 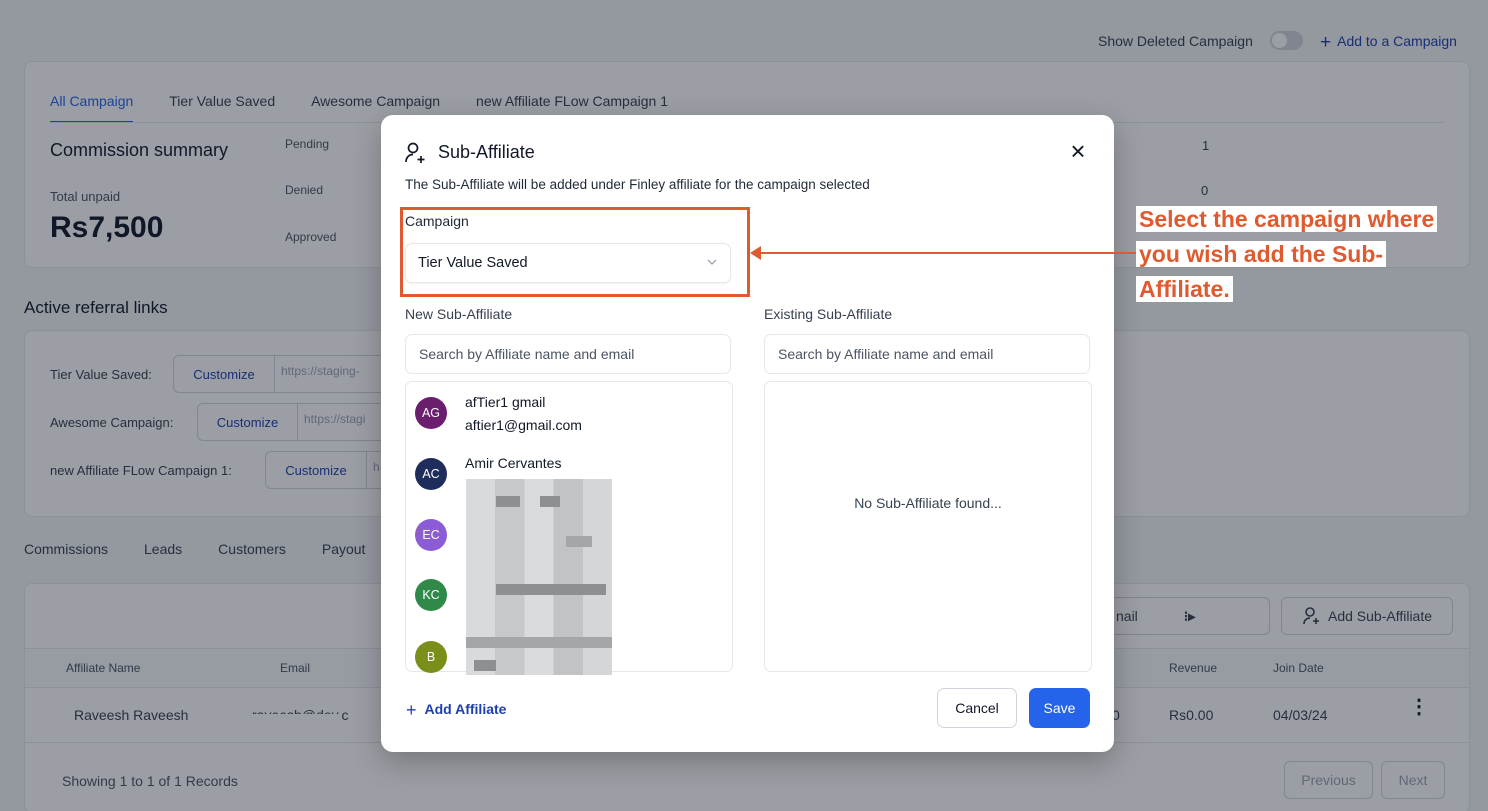 I want to click on annotation-arrow-line, so click(x=948, y=253).